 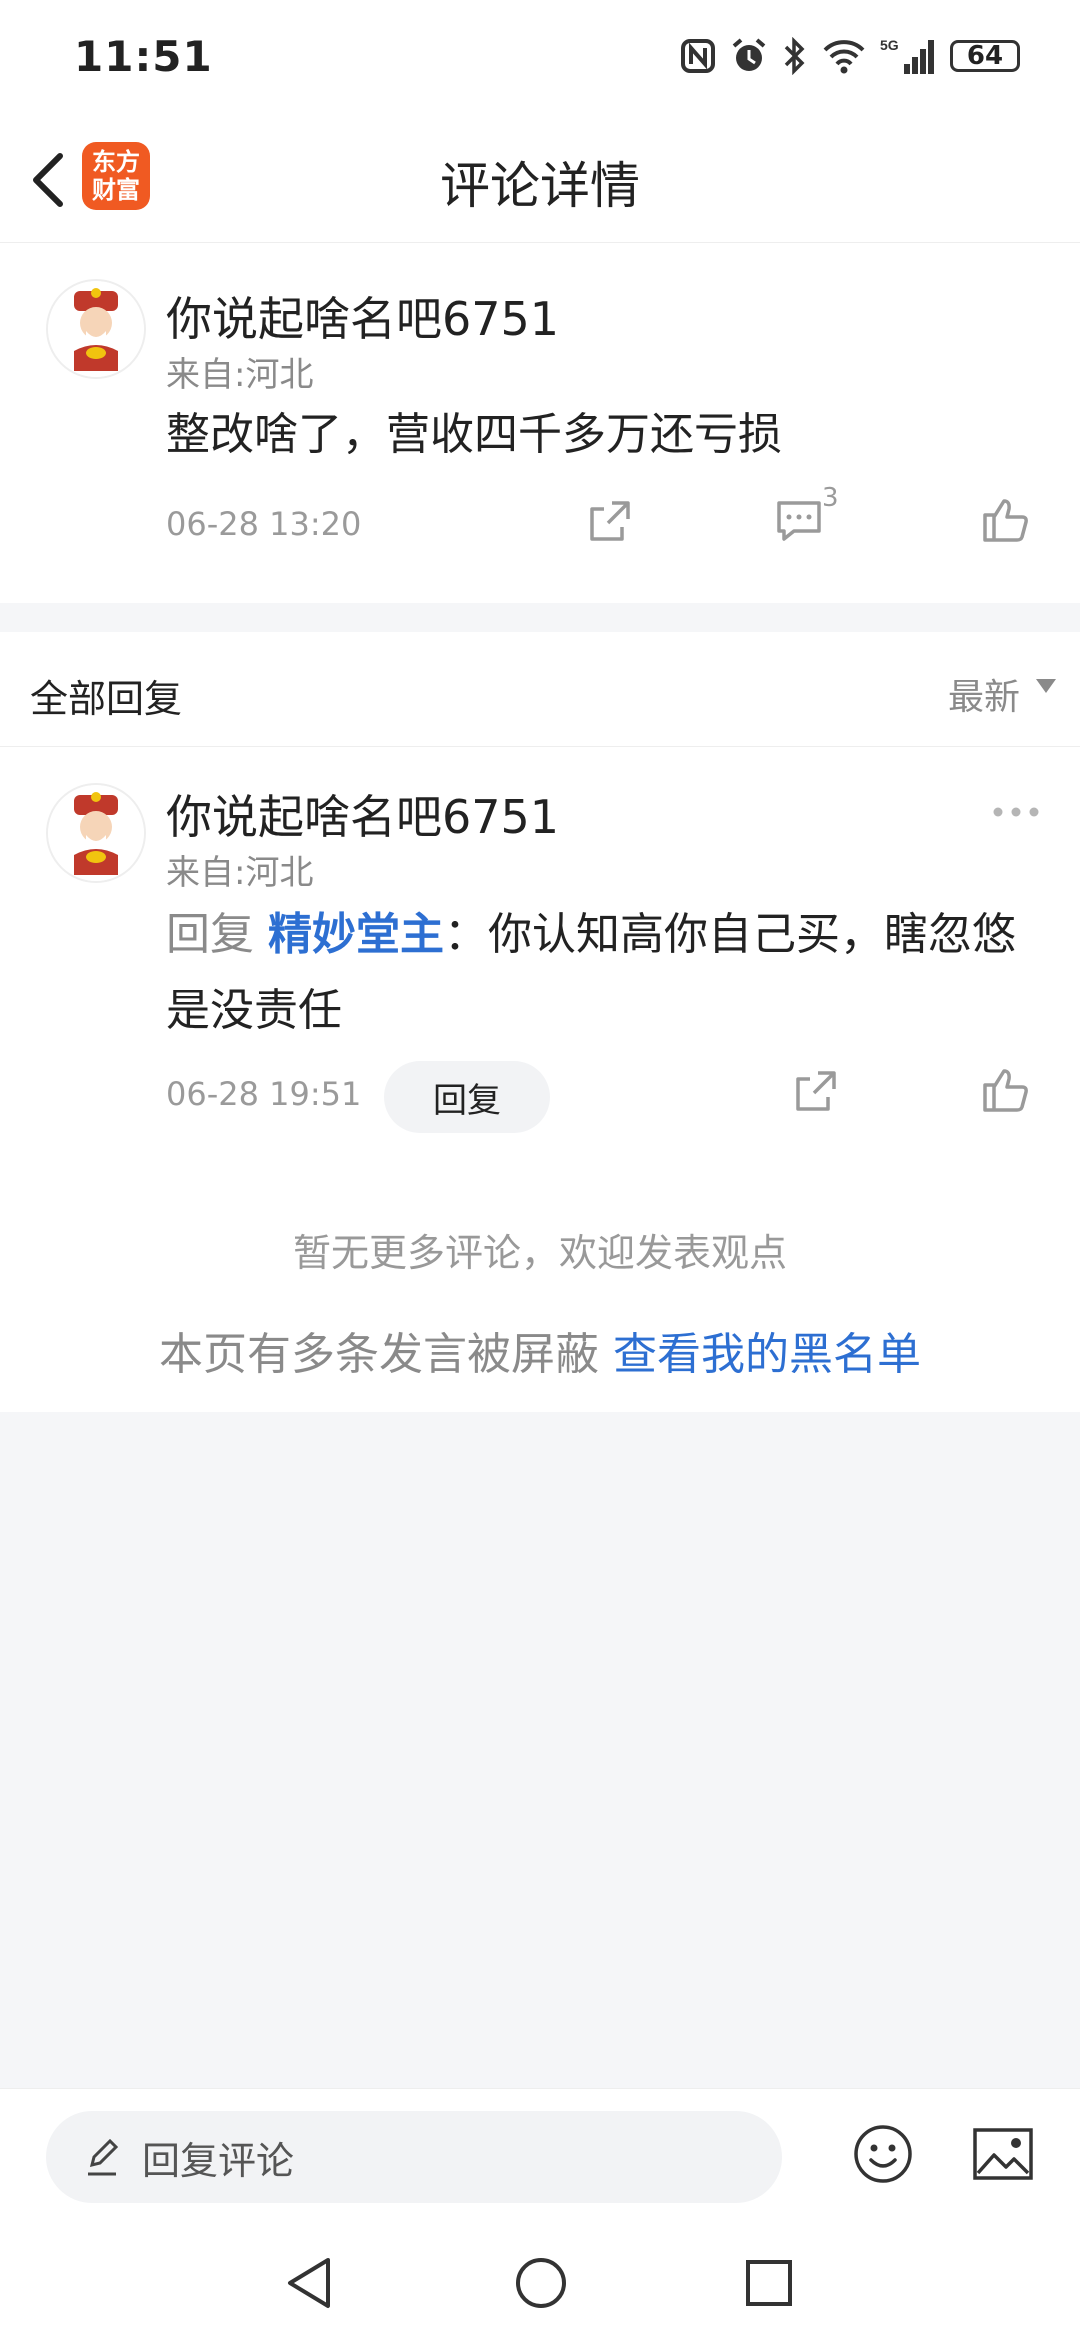 I want to click on more-dots-icon, so click(x=1016, y=812).